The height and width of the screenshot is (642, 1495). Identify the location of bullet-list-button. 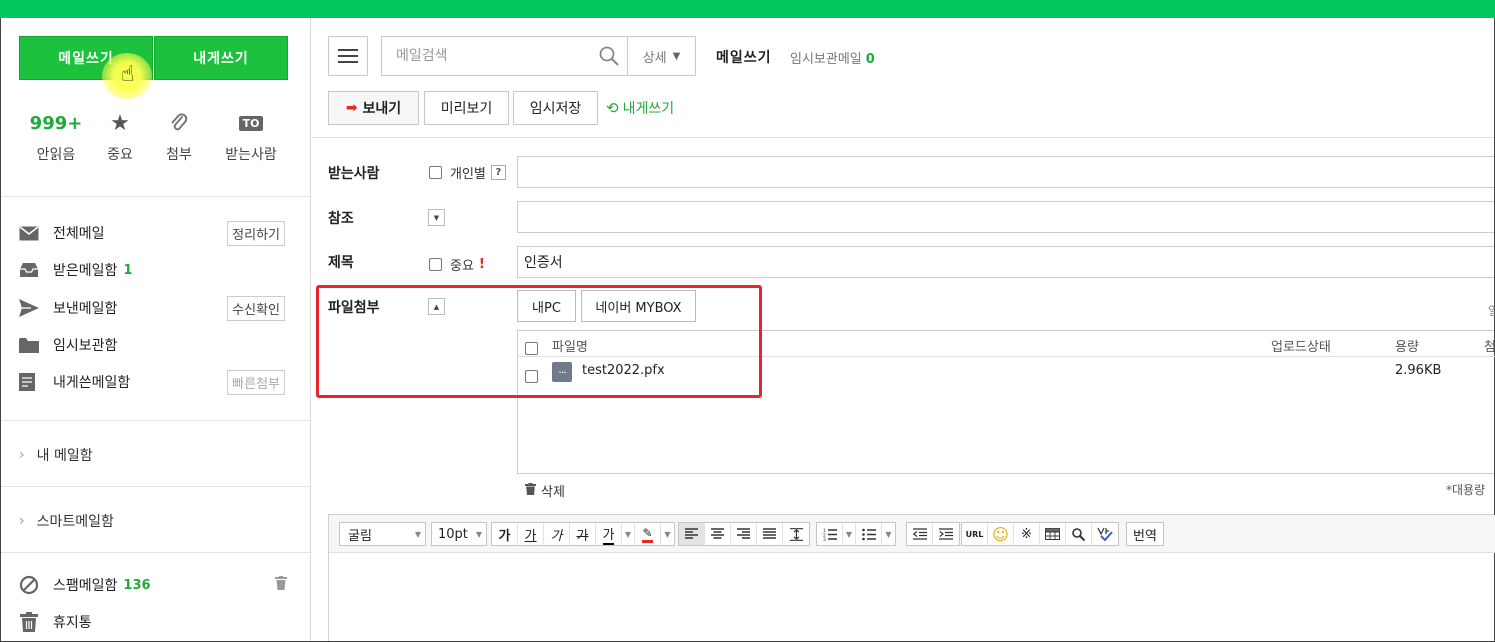
(869, 534).